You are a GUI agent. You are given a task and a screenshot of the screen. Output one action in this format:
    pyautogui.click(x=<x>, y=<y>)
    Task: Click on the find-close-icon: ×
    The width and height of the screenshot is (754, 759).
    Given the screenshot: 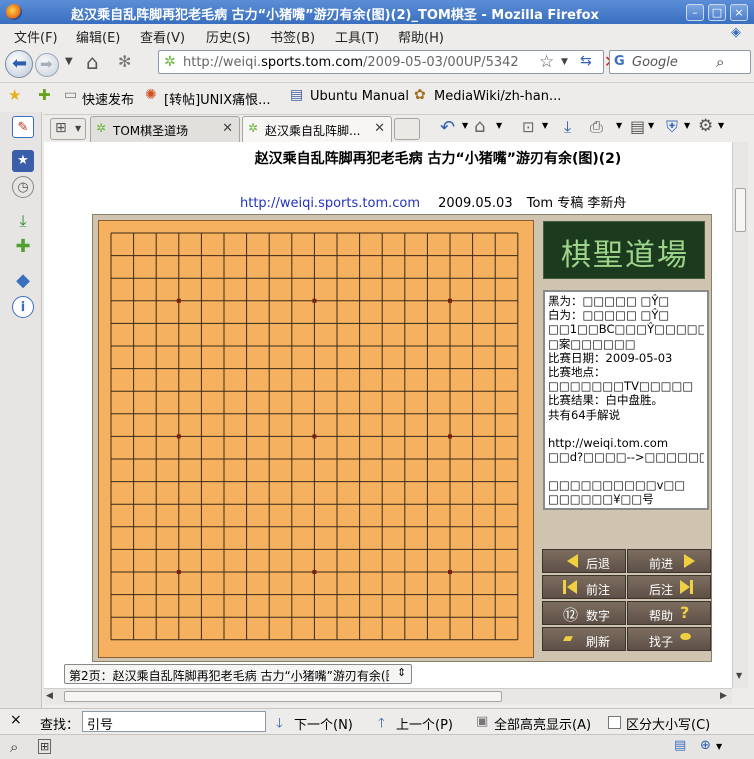 What is the action you would take?
    pyautogui.click(x=16, y=720)
    